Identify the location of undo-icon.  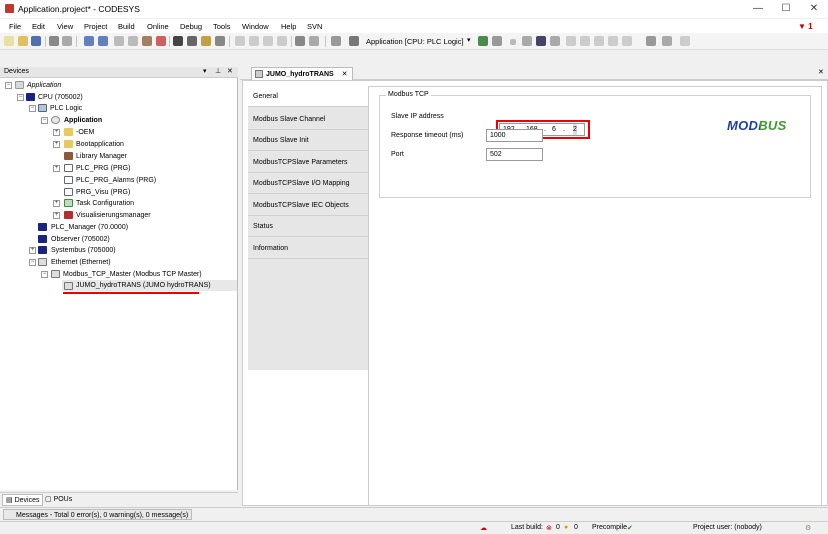
(89, 41).